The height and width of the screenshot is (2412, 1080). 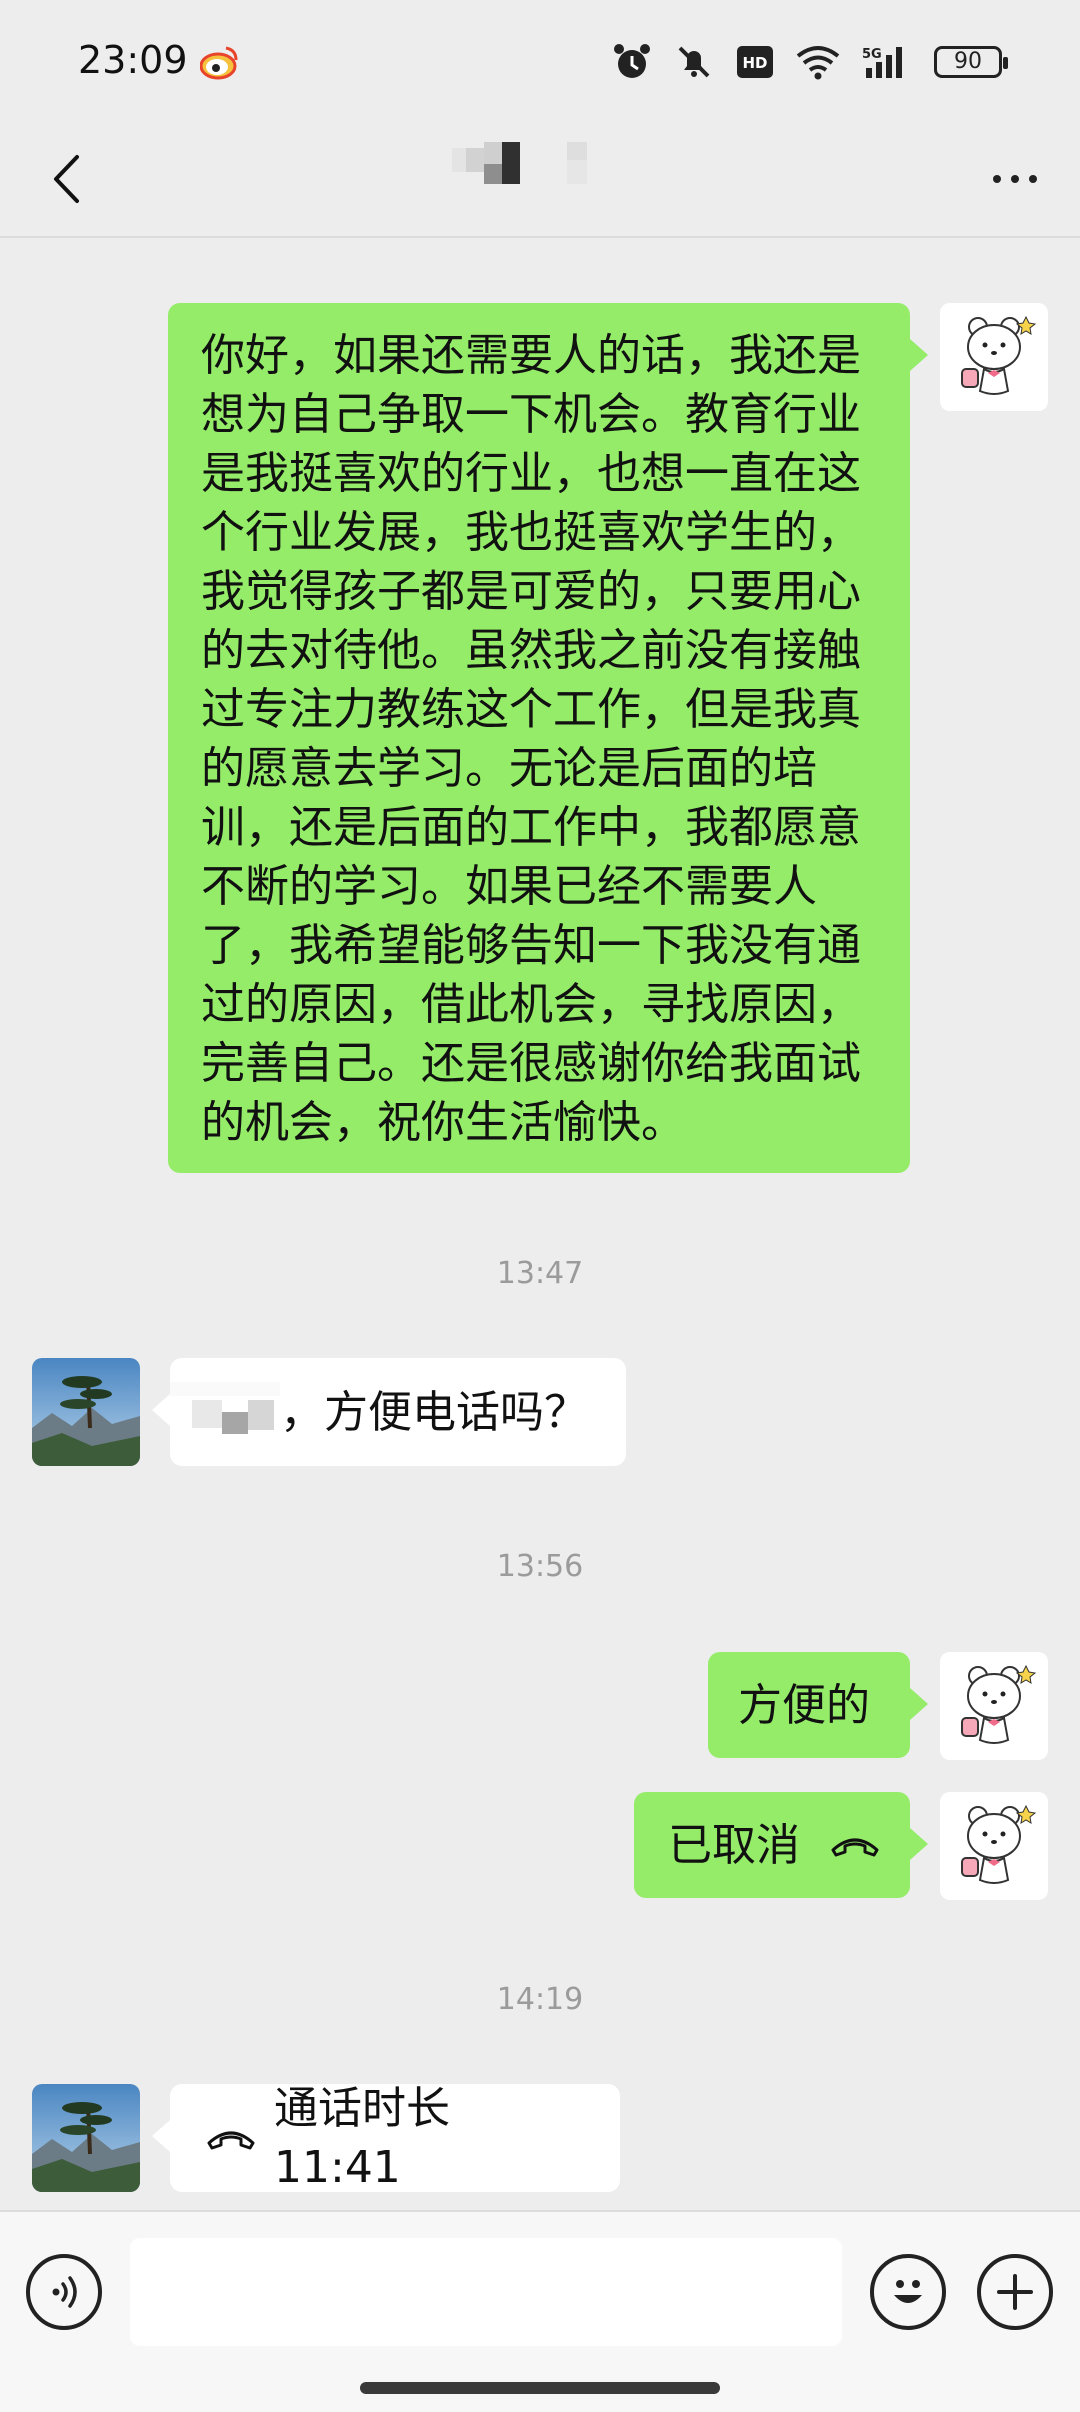 I want to click on emoji-button, so click(x=908, y=2292).